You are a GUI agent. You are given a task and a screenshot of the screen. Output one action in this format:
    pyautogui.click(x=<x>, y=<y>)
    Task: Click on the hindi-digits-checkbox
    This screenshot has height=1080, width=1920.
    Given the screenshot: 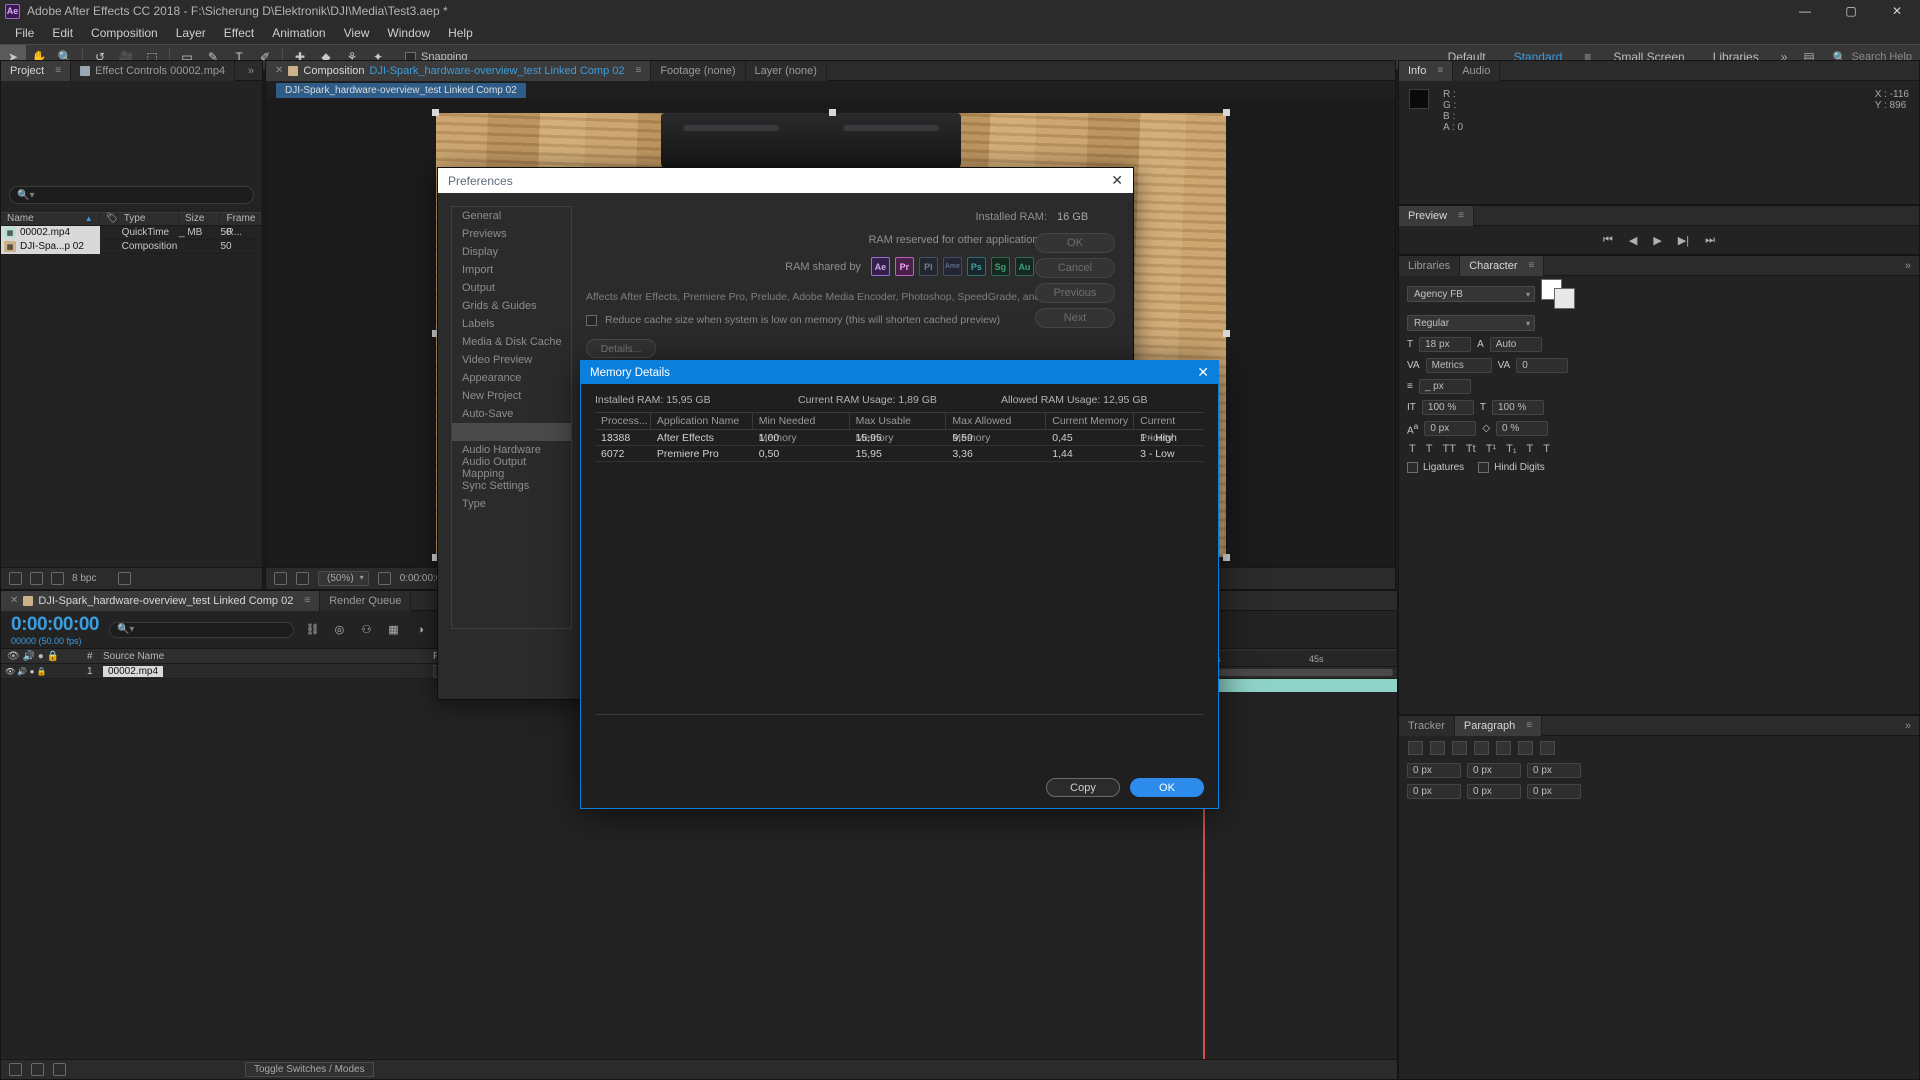 What is the action you would take?
    pyautogui.click(x=1484, y=468)
    